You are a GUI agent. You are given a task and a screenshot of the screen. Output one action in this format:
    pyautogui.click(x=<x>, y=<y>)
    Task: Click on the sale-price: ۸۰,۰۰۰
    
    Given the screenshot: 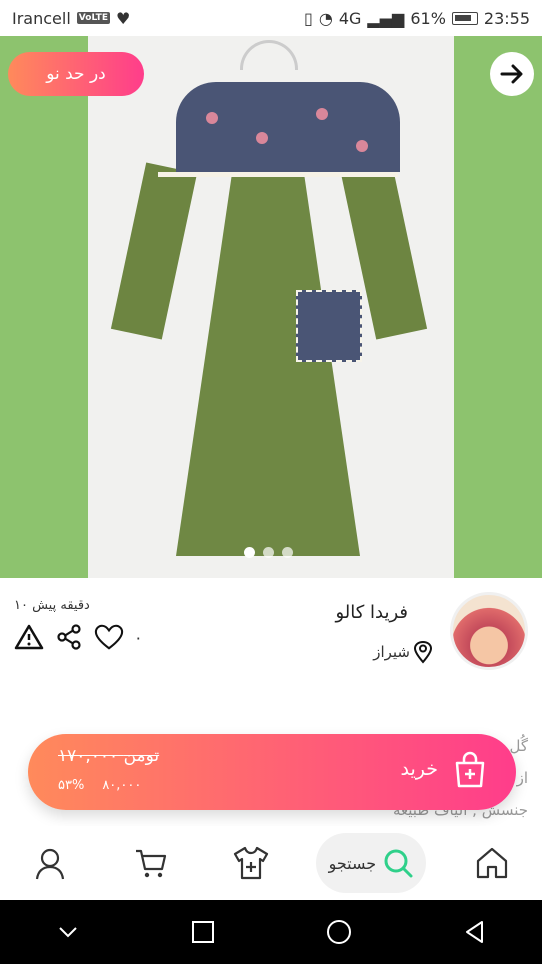 What is the action you would take?
    pyautogui.click(x=122, y=785)
    